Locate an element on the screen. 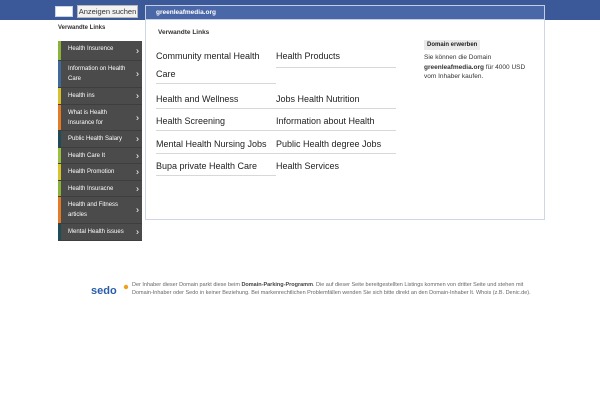  domain-sale-name: greenleafmedia.org is located at coordinates (454, 67).